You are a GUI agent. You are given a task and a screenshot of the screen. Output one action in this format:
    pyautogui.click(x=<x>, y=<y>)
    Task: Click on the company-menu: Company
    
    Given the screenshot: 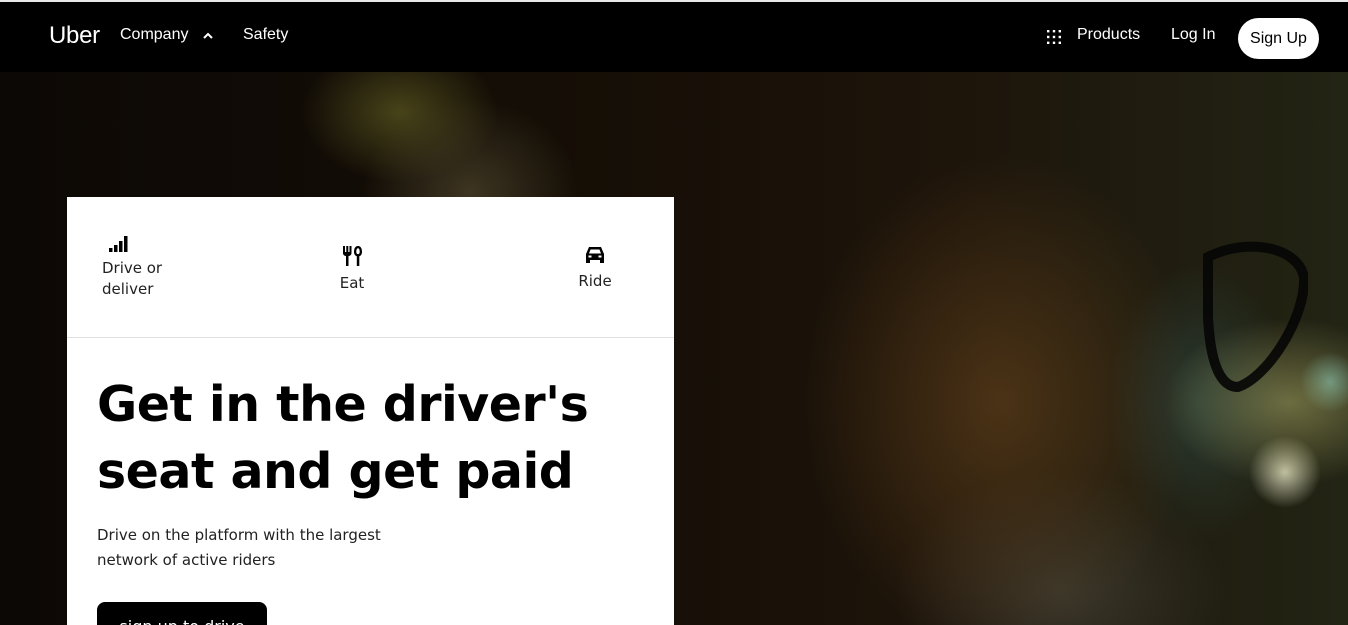 What is the action you would take?
    pyautogui.click(x=154, y=35)
    